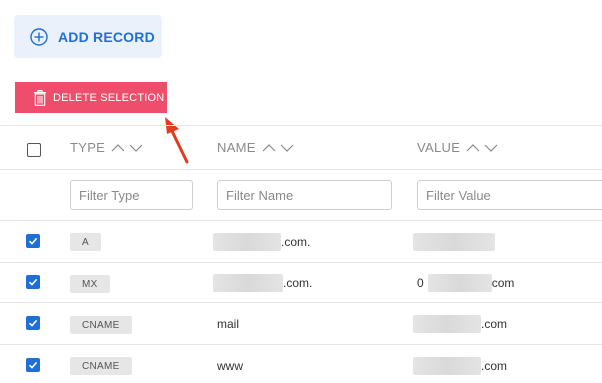 The image size is (602, 383). What do you see at coordinates (304, 195) in the screenshot?
I see `filter-name-input` at bounding box center [304, 195].